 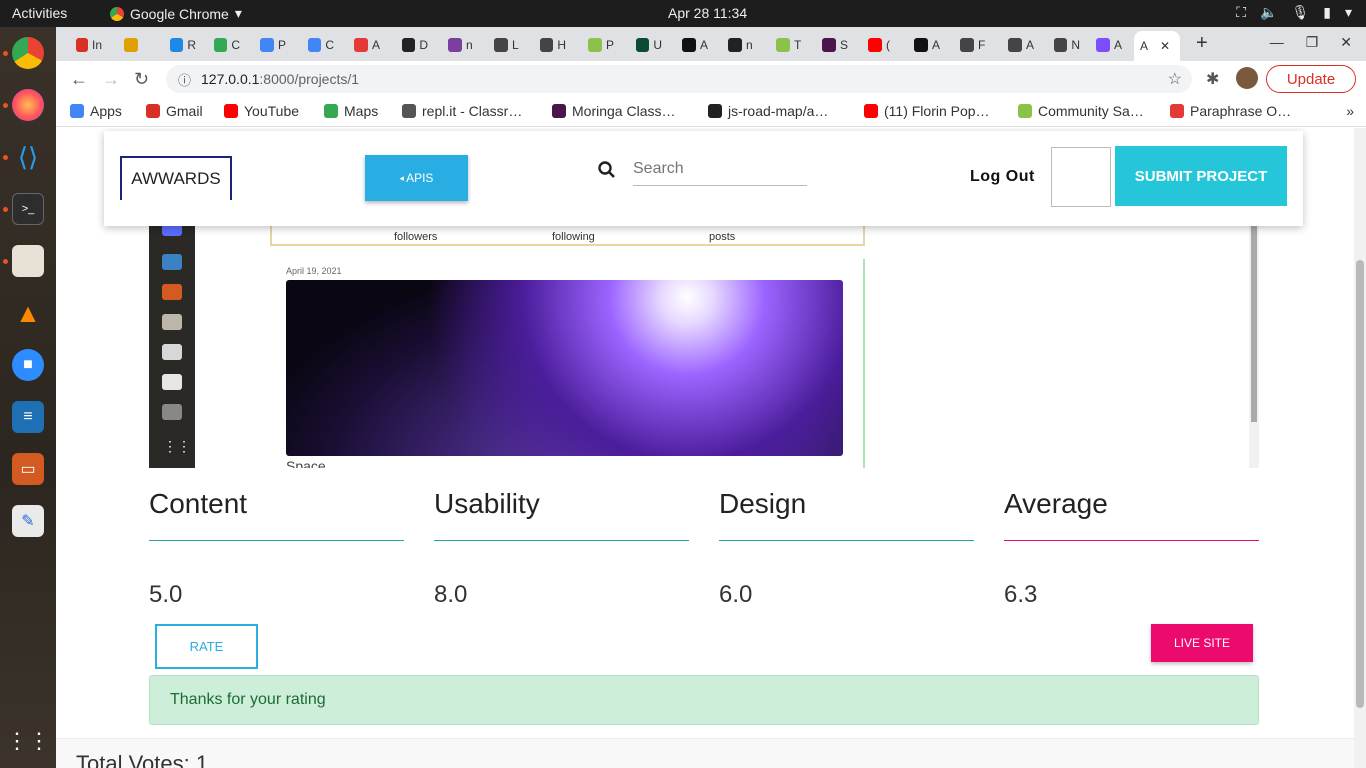 What do you see at coordinates (28, 365) in the screenshot?
I see `zoom-dock-icon: ■` at bounding box center [28, 365].